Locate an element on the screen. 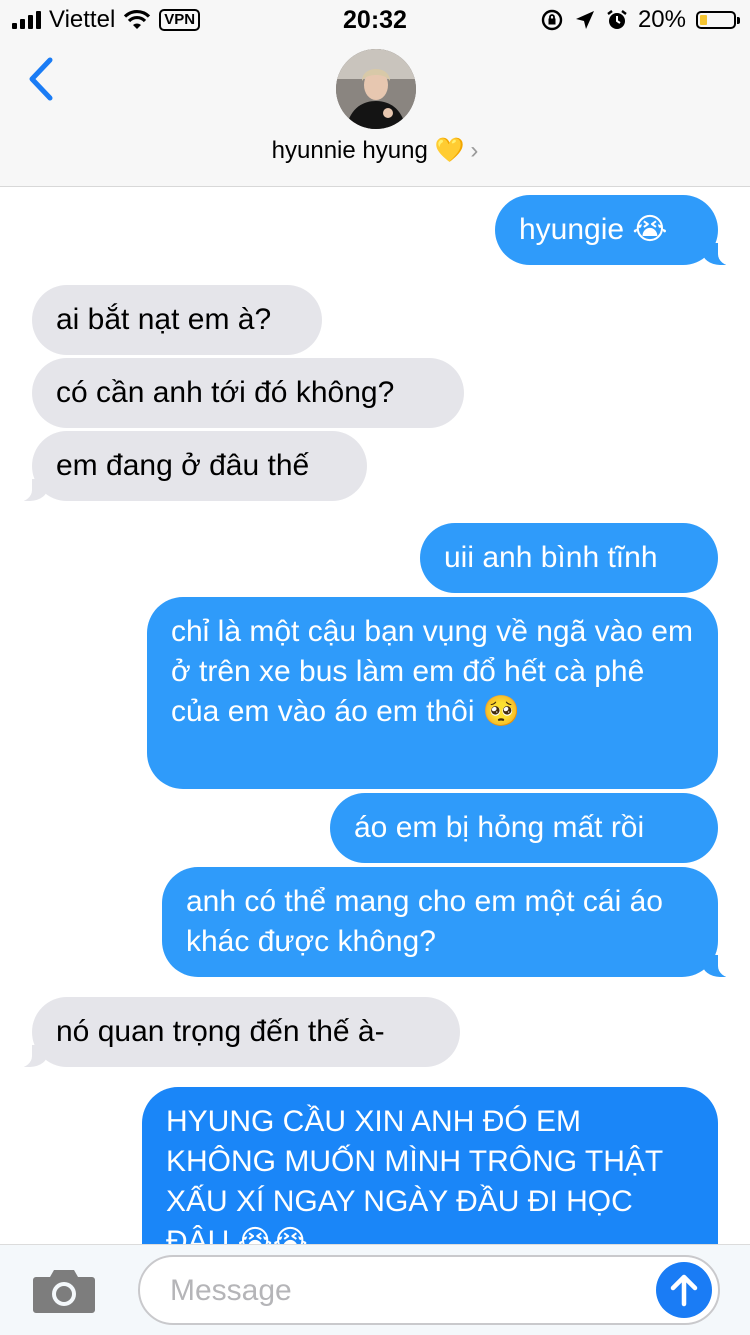 This screenshot has height=1335, width=750. camera-icon is located at coordinates (64, 1290).